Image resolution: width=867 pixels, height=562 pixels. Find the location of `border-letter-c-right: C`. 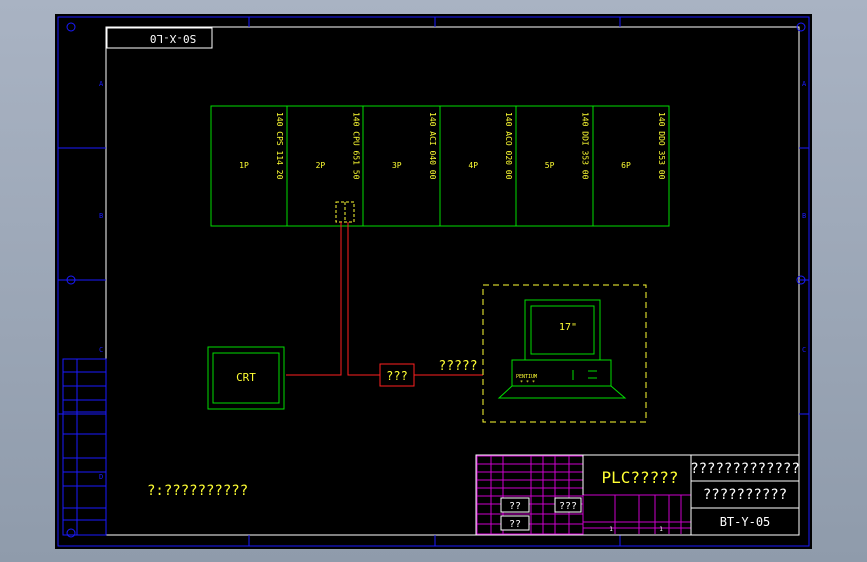

border-letter-c-right: C is located at coordinates (804, 350).